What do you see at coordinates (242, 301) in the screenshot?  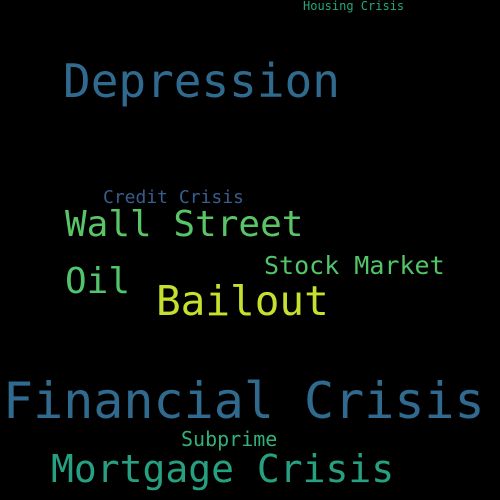 I see `word-bailout: Bailout` at bounding box center [242, 301].